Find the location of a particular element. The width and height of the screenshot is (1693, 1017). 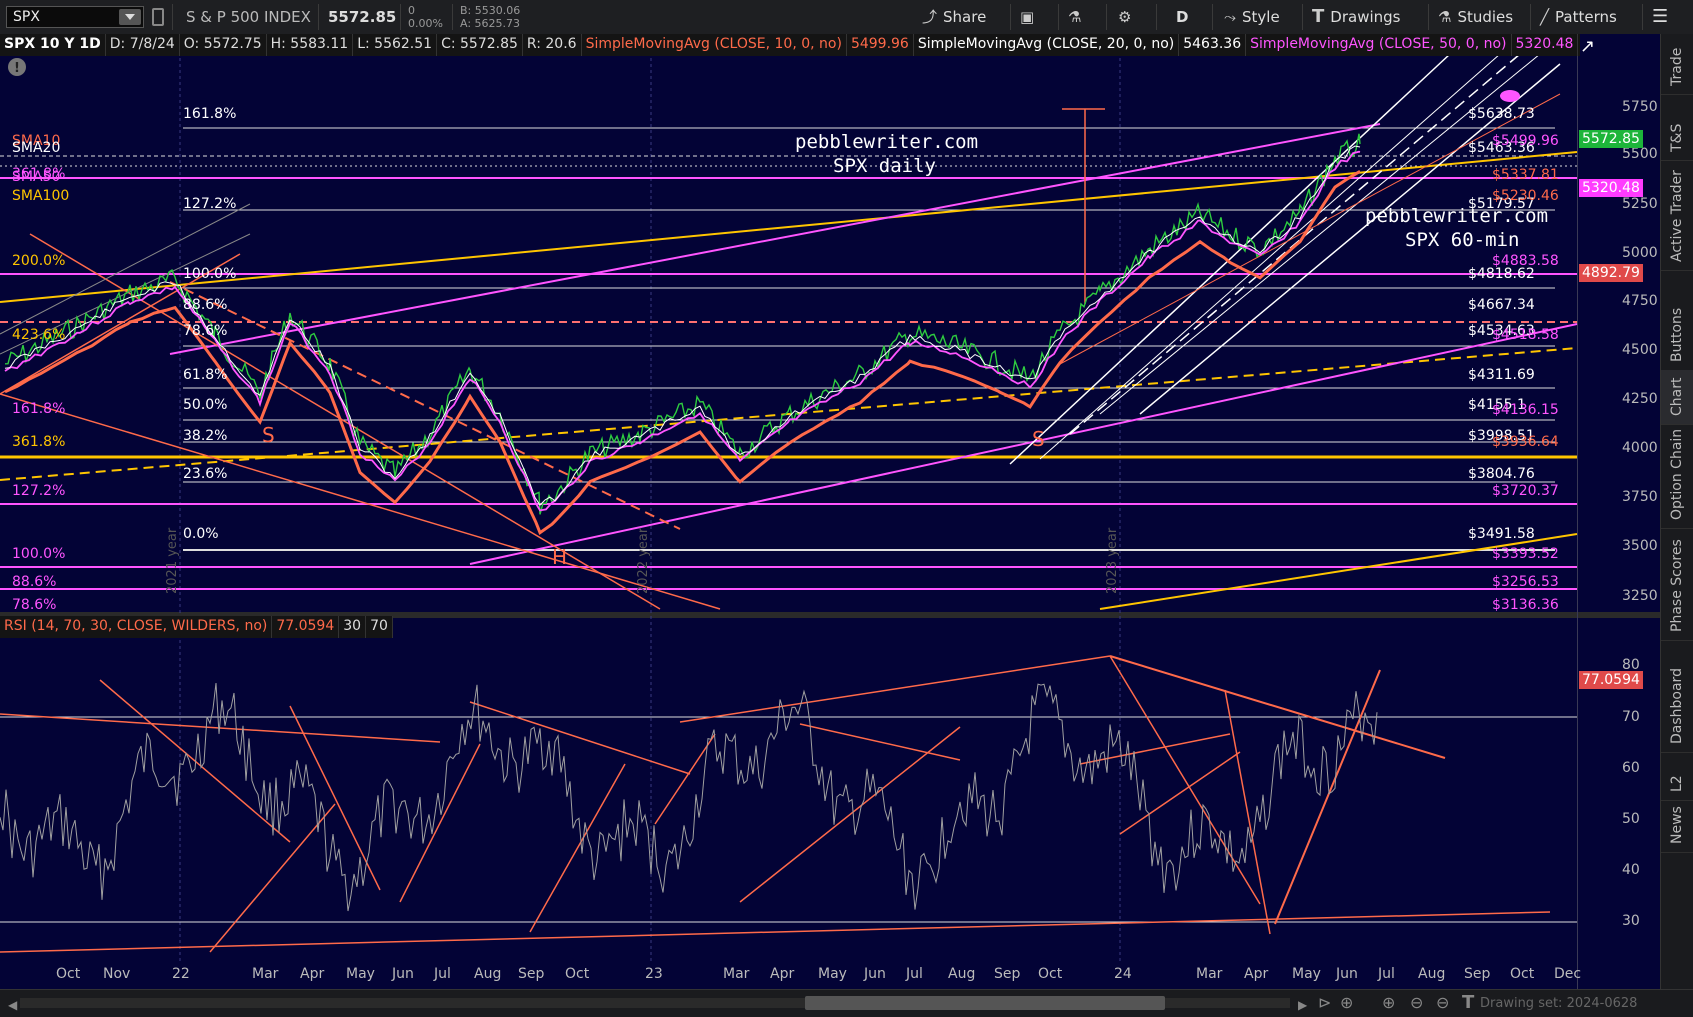

rail-tab-label: T&S is located at coordinates (1677, 137).